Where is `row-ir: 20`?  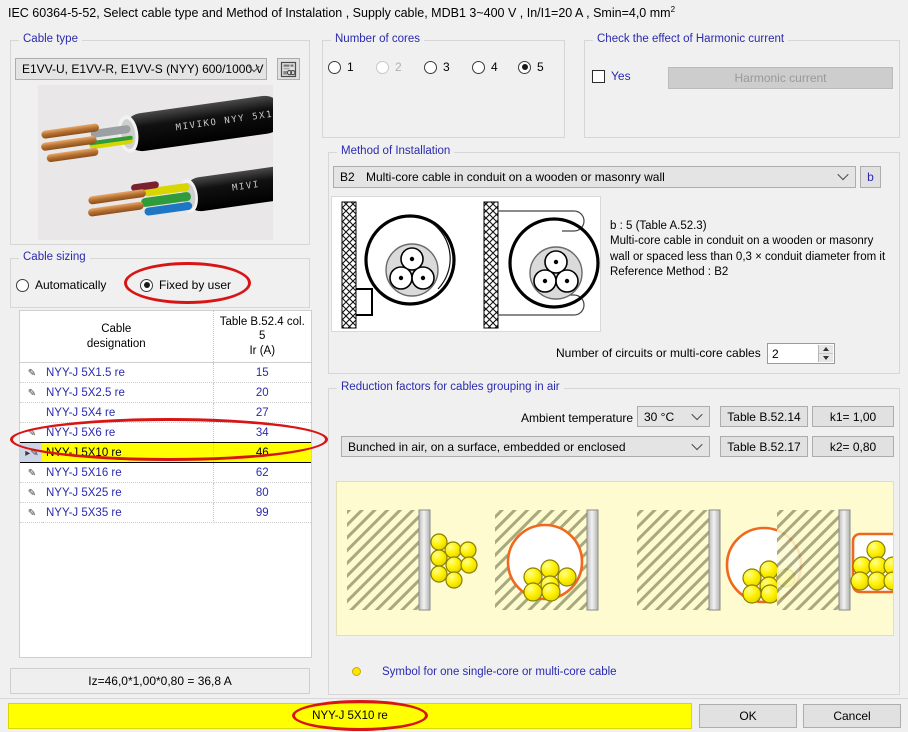 row-ir: 20 is located at coordinates (262, 393).